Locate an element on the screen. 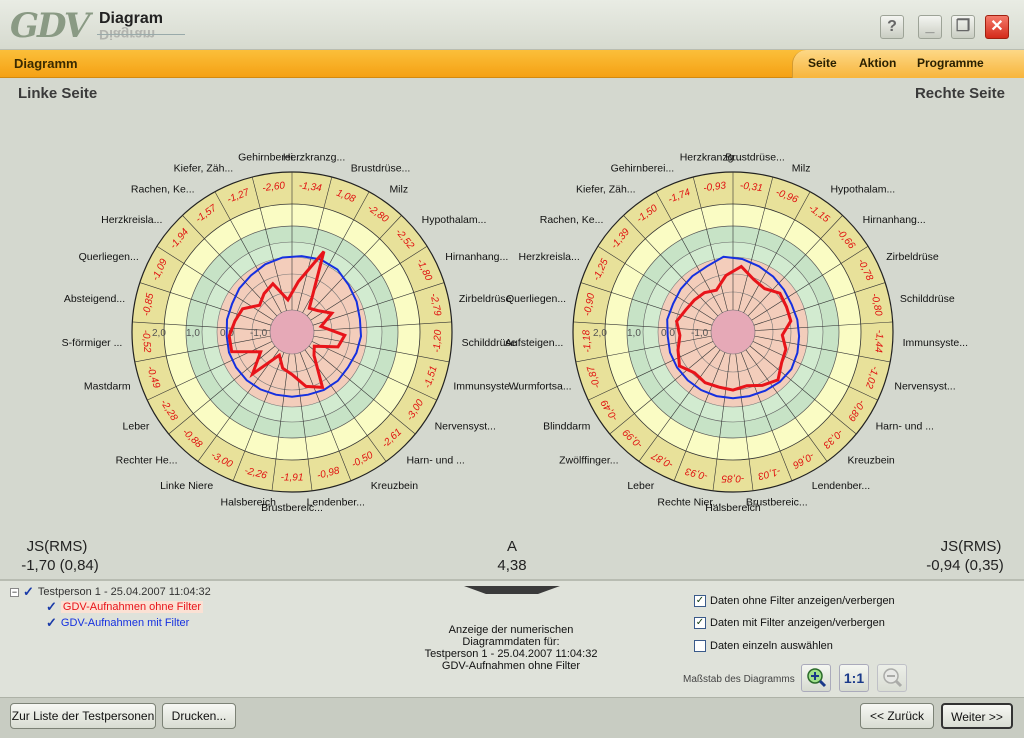 The image size is (1024, 738). sector-name-label: Kreuzbein is located at coordinates (394, 486).